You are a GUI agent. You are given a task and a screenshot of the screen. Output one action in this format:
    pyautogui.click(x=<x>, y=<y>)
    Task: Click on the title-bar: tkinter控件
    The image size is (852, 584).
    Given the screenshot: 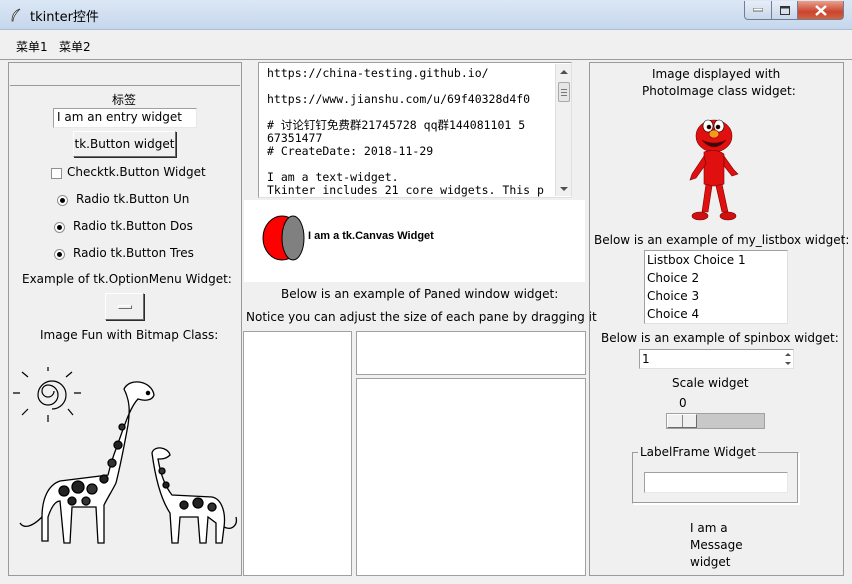 What is the action you would take?
    pyautogui.click(x=426, y=15)
    